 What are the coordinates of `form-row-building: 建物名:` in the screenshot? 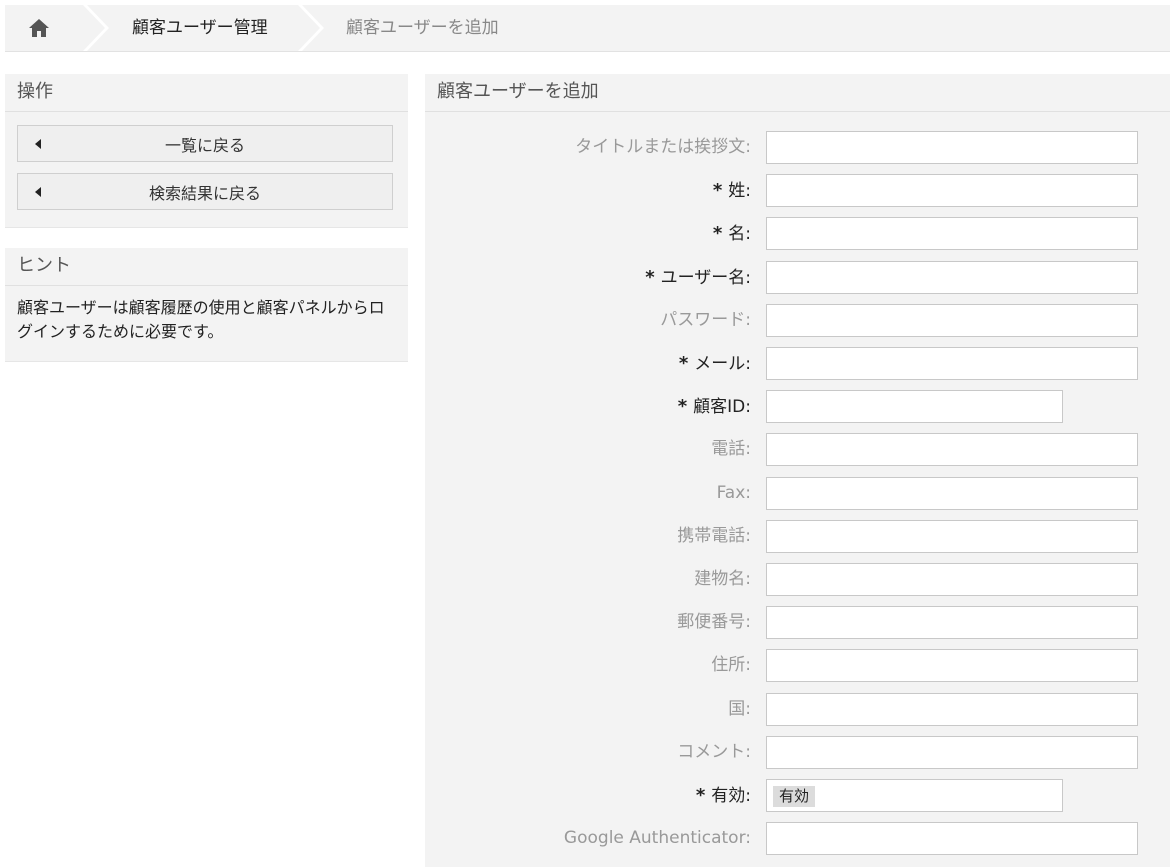 It's located at (797, 579).